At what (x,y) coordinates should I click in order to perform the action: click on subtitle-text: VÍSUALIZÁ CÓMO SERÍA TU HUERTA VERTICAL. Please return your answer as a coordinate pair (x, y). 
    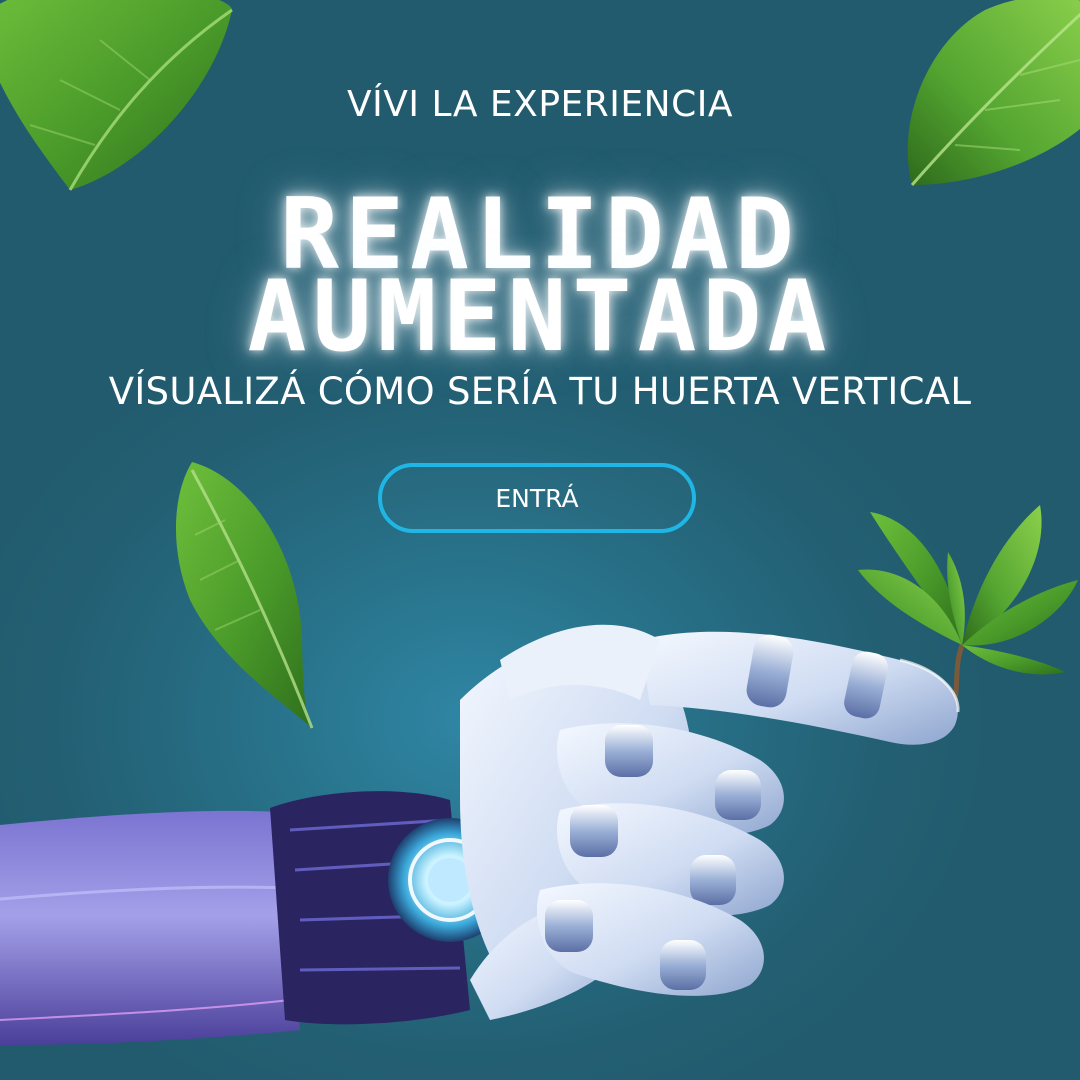
    Looking at the image, I should click on (540, 391).